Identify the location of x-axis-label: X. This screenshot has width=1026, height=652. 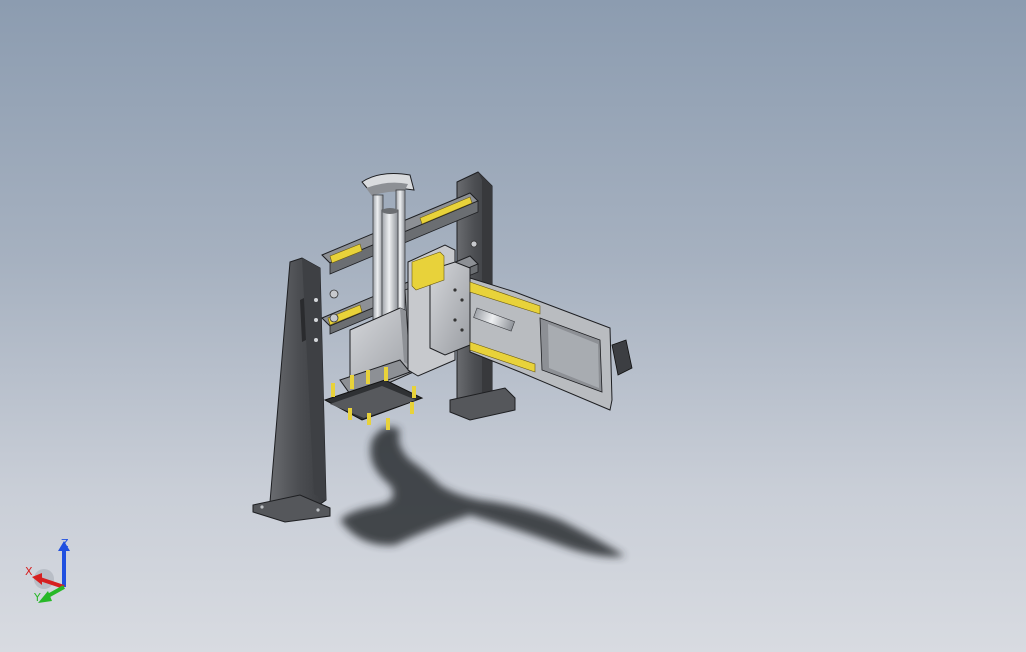
(29, 571).